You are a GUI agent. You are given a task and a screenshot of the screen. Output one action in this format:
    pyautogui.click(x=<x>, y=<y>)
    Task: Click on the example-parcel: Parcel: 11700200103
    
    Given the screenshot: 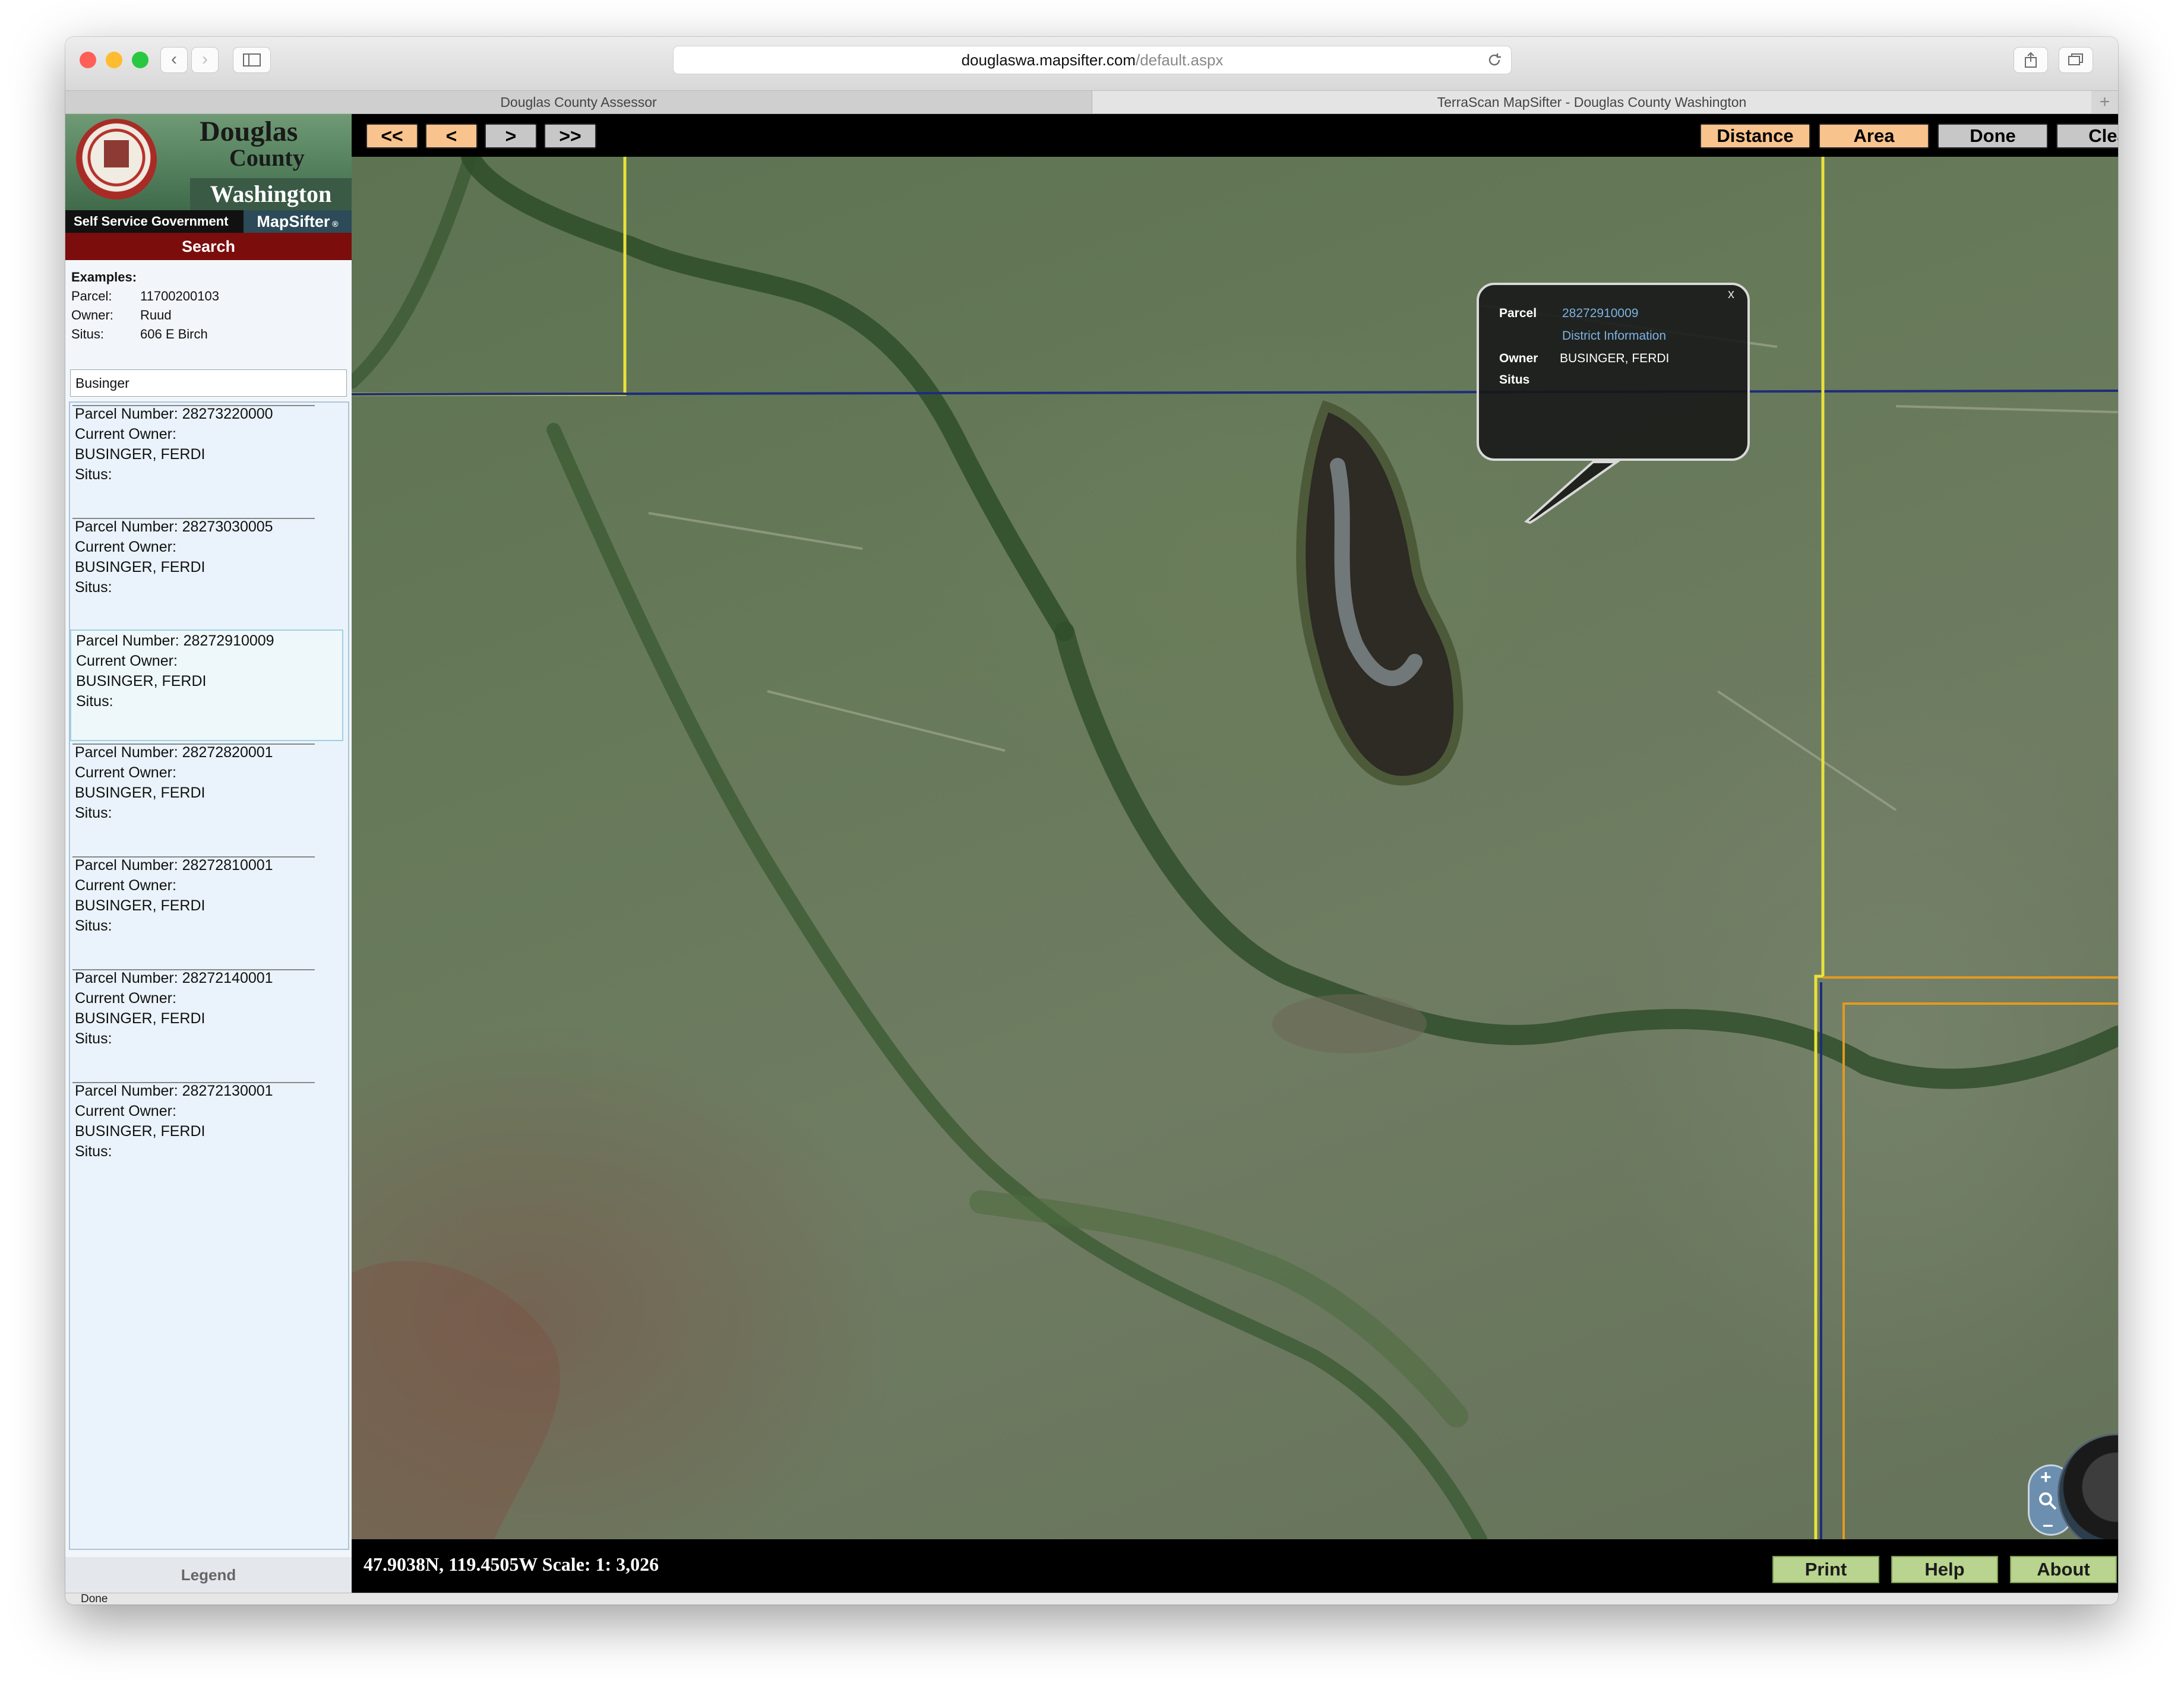 What is the action you would take?
    pyautogui.click(x=145, y=296)
    